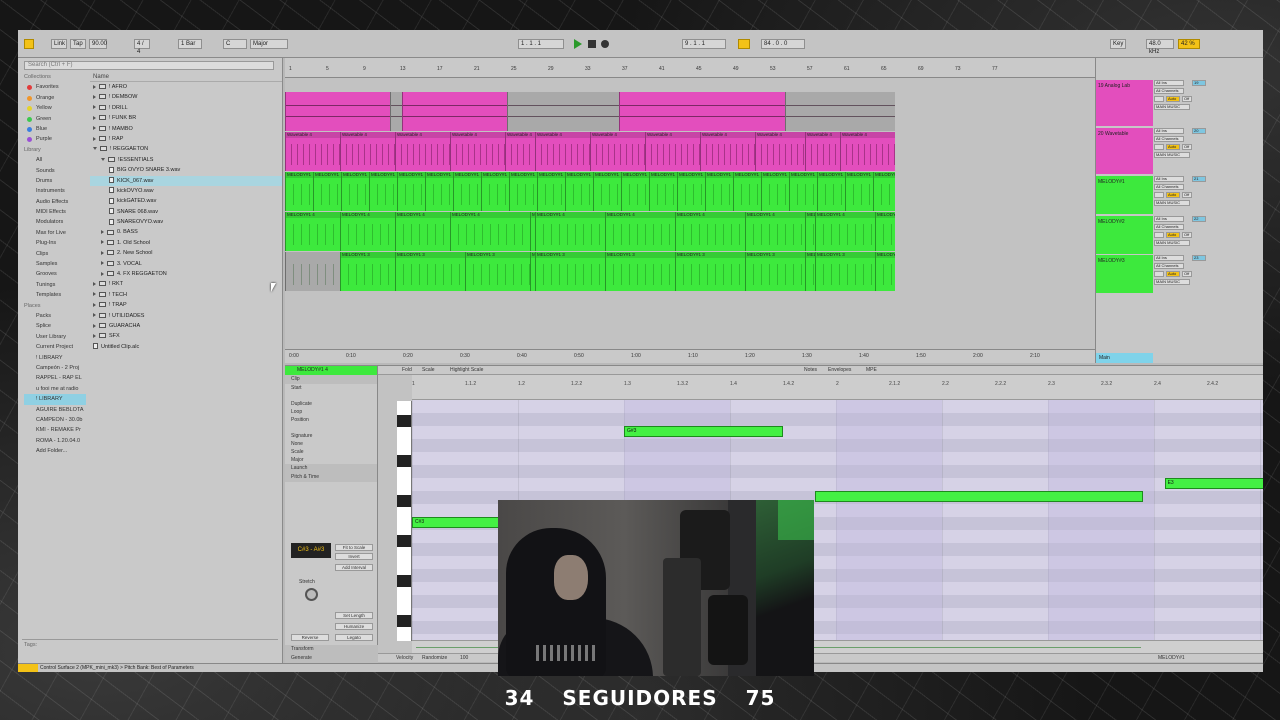 The width and height of the screenshot is (1280, 720). I want to click on scale-button: Scale, so click(428, 370).